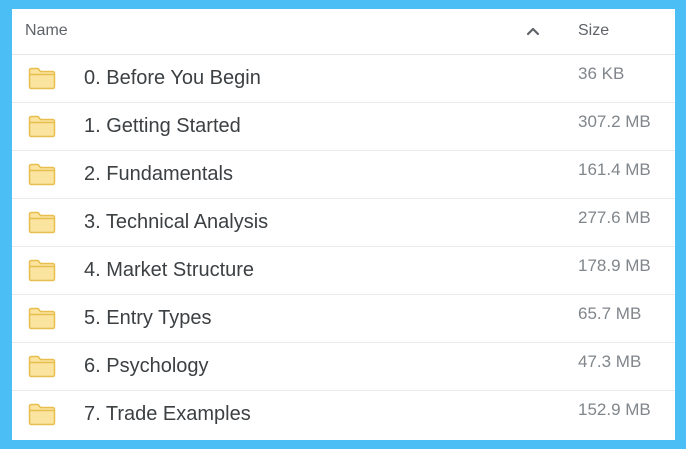 The width and height of the screenshot is (686, 449). What do you see at coordinates (614, 409) in the screenshot?
I see `folder-size: 152.9 MB` at bounding box center [614, 409].